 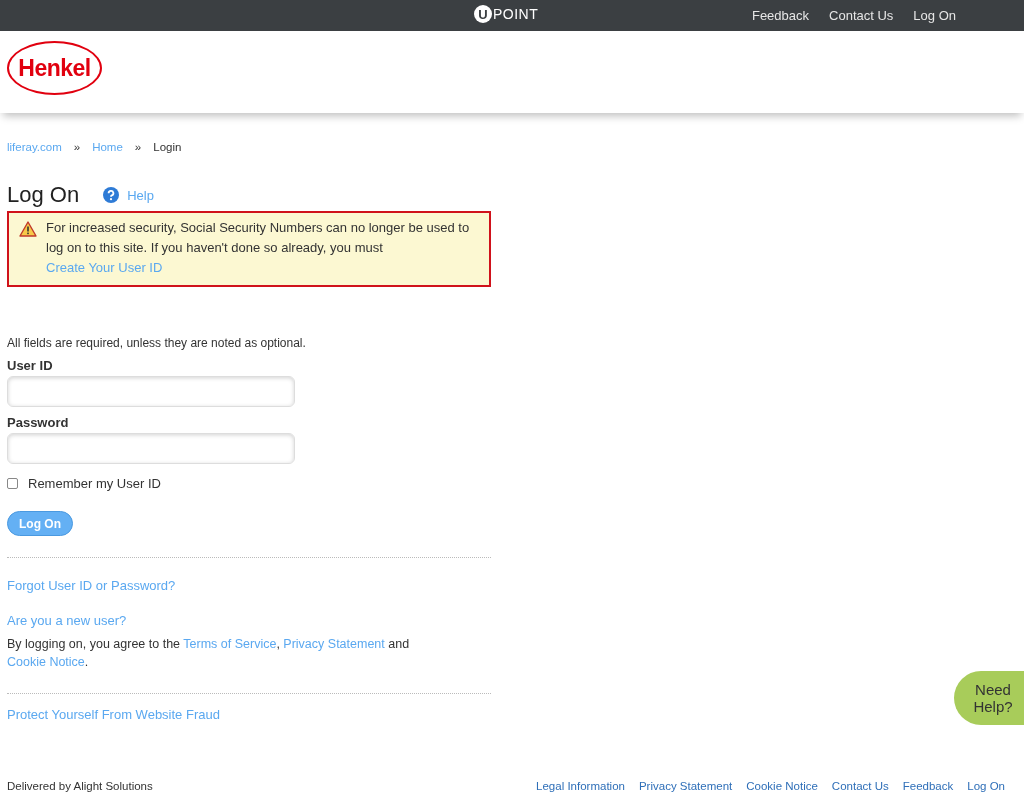 I want to click on help-link: Help, so click(x=140, y=195).